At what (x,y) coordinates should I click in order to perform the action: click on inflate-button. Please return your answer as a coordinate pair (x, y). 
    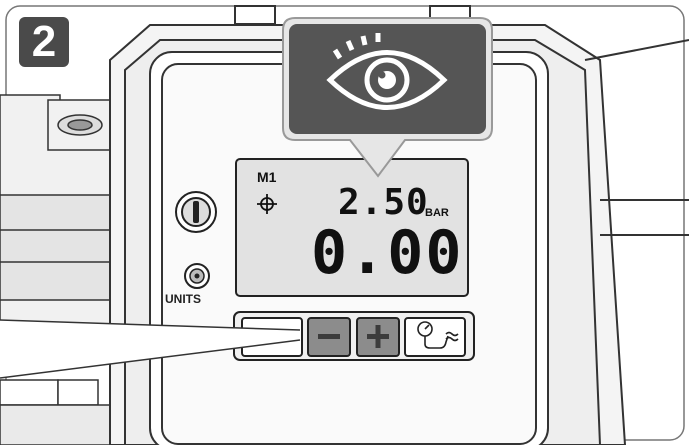
    Looking at the image, I should click on (435, 337).